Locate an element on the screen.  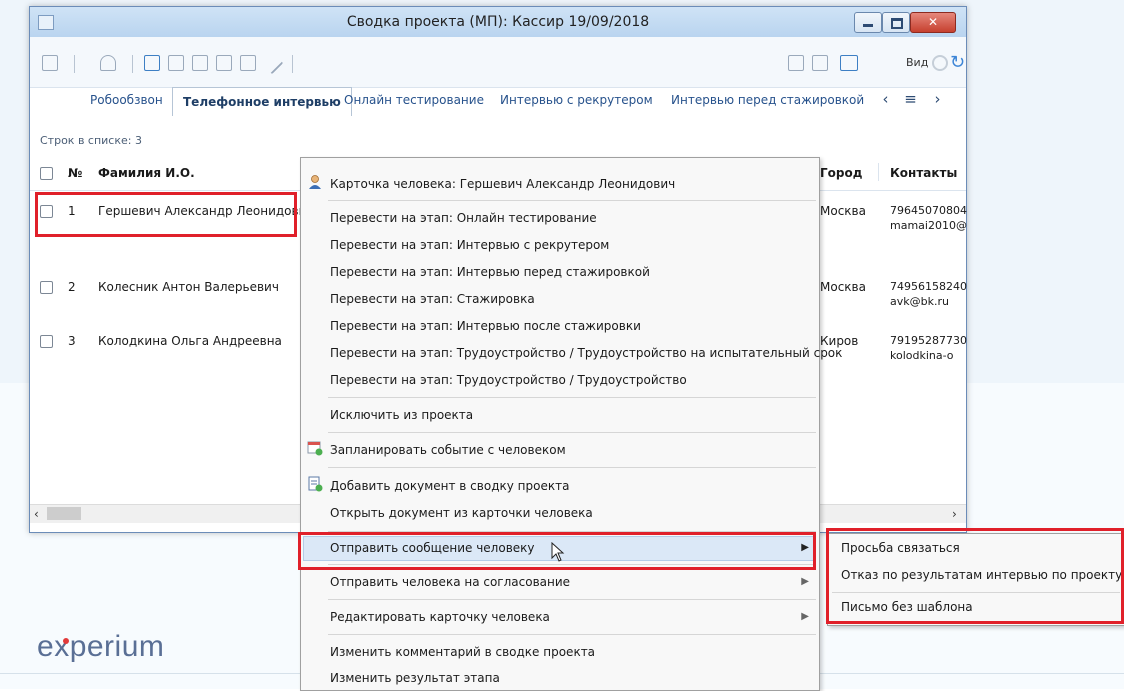
experium-logo: ex perium is located at coordinates (100, 647).